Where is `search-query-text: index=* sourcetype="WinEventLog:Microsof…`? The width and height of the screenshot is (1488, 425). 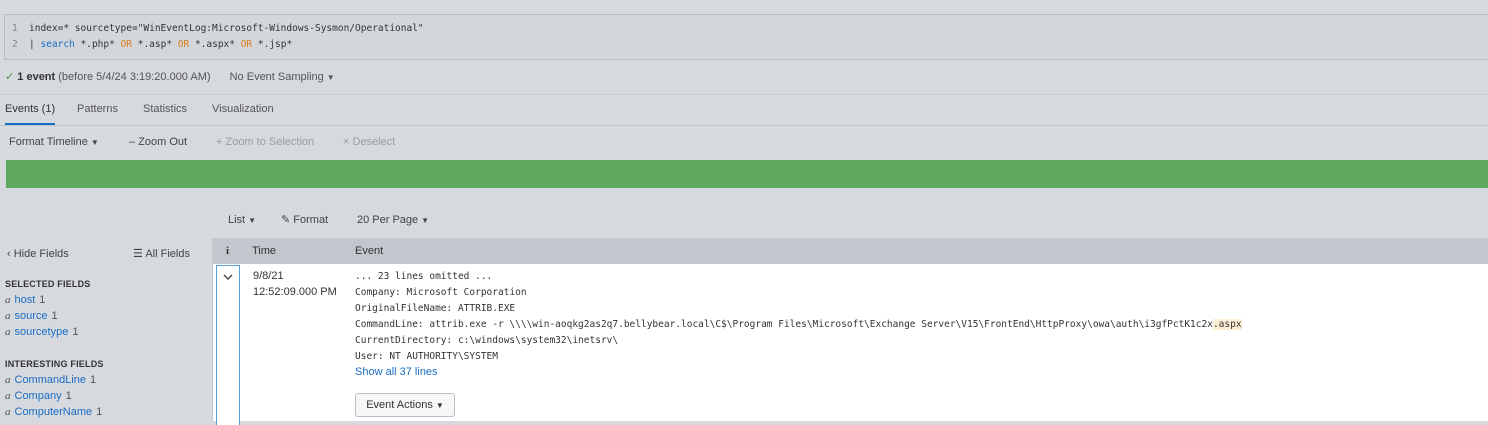
search-query-text: index=* sourcetype="WinEventLog:Microsof… is located at coordinates (226, 28).